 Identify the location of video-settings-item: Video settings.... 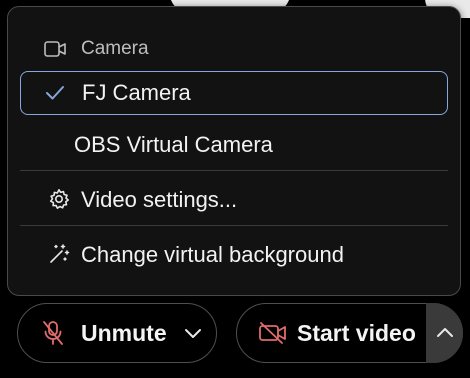
(234, 200).